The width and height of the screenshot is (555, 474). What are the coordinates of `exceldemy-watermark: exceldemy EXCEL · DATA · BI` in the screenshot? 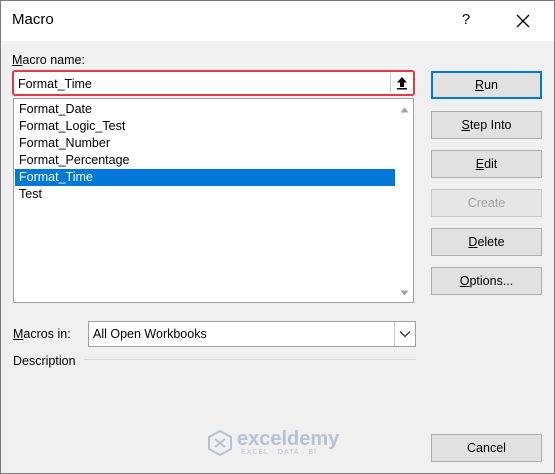 It's located at (282, 443).